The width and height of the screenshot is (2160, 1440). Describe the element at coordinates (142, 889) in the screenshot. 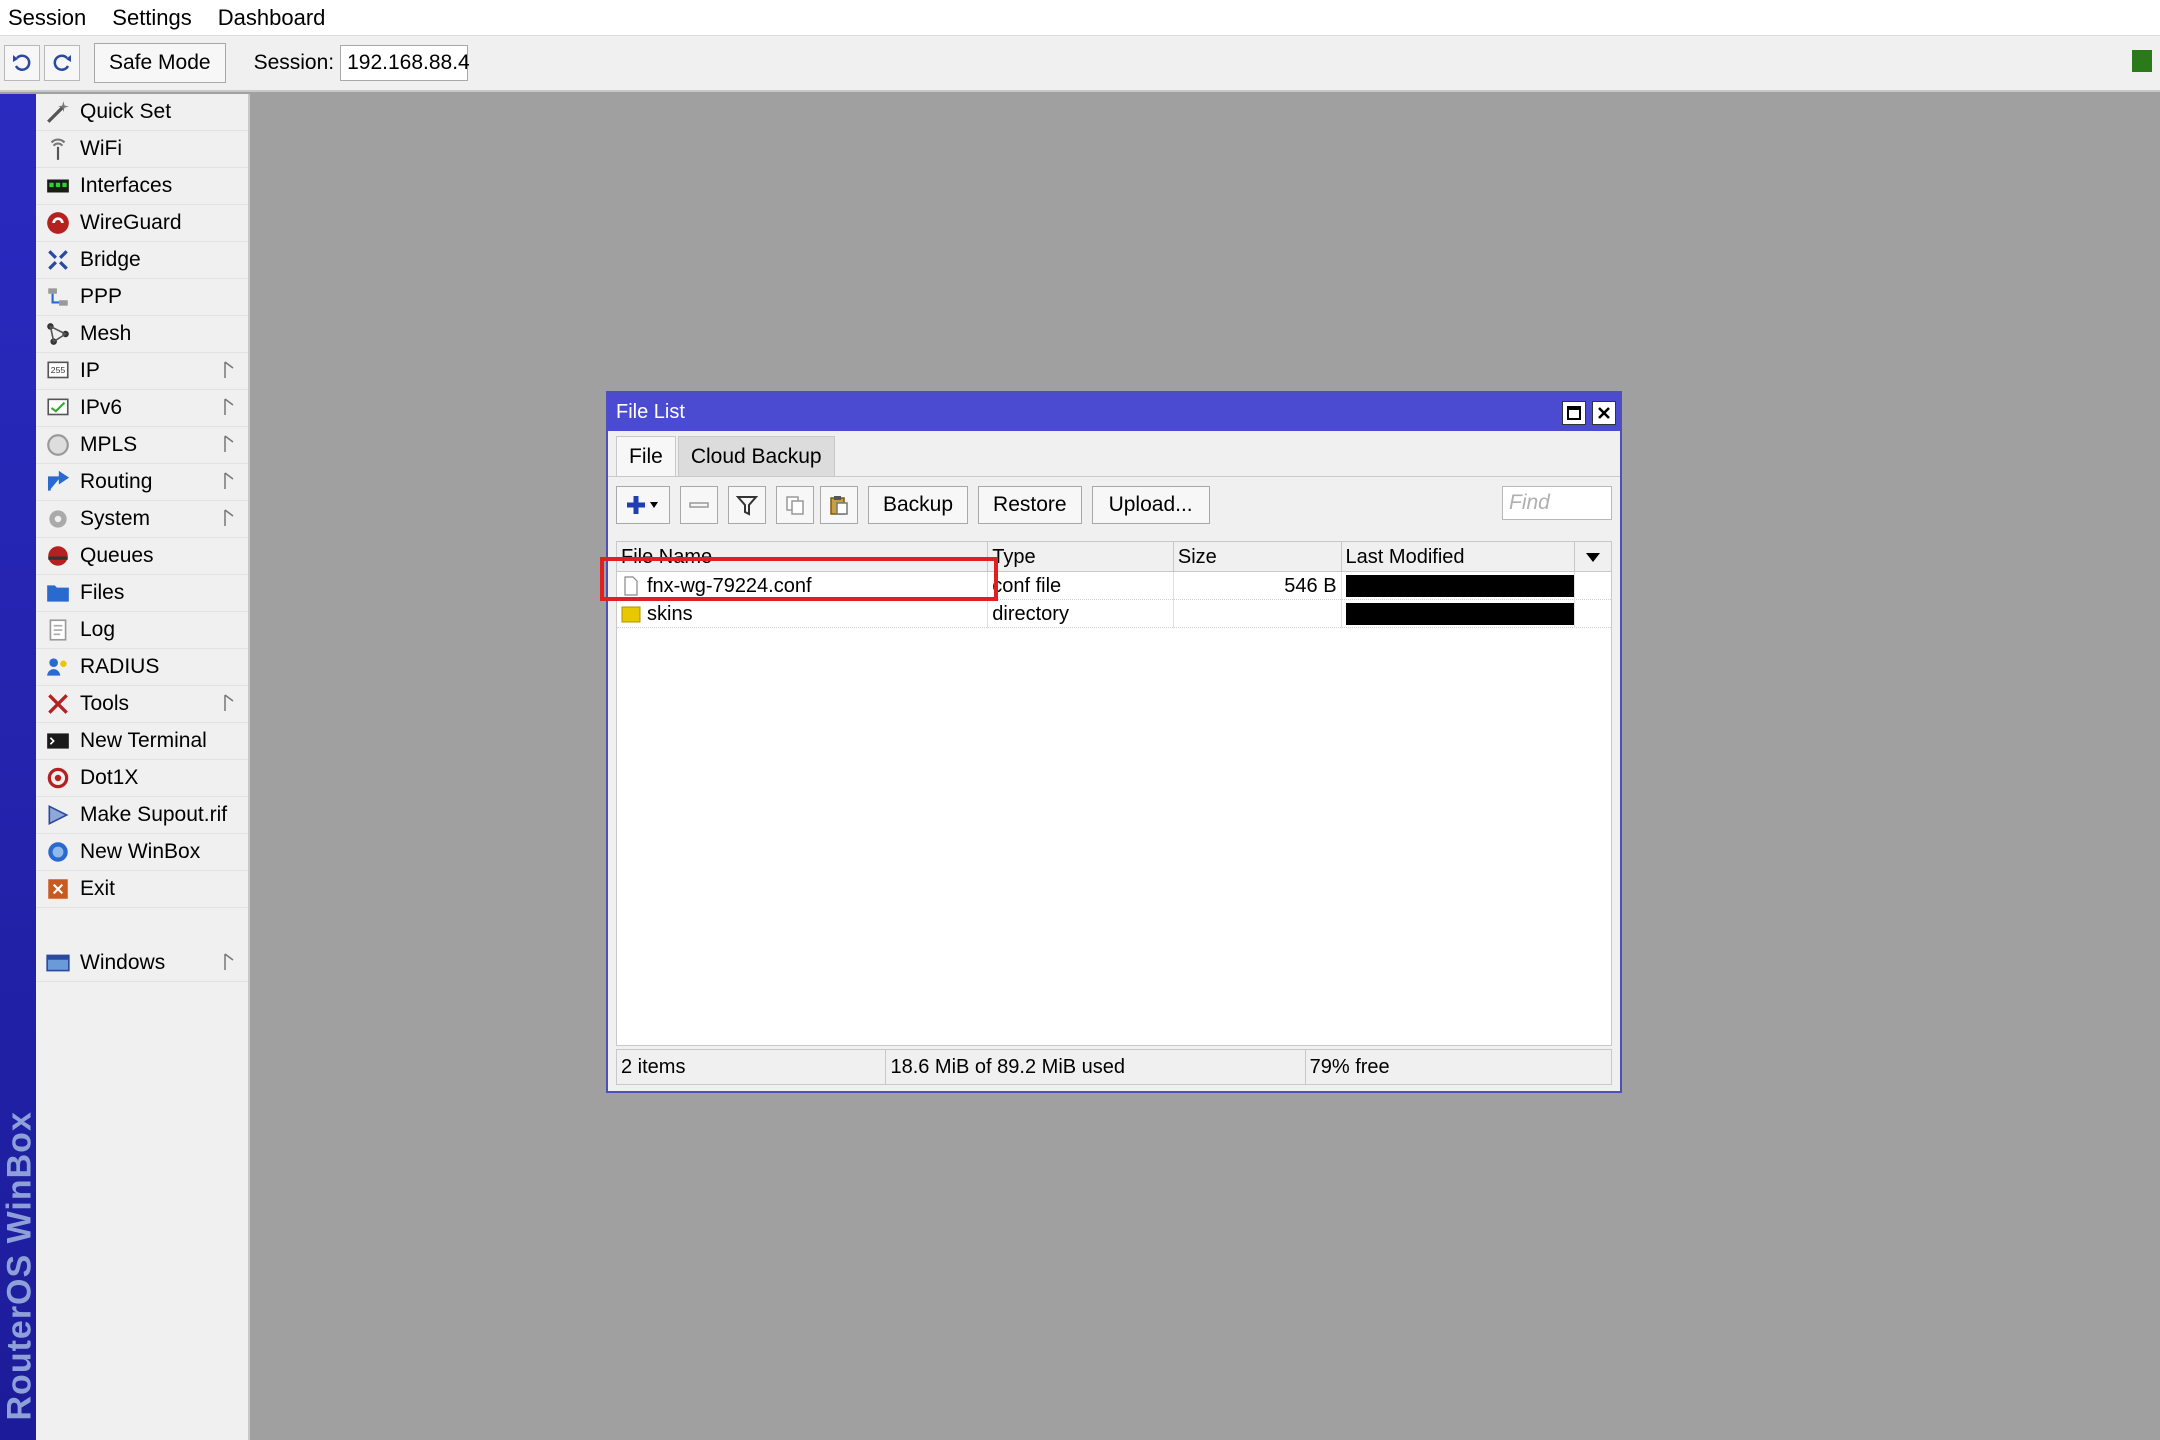

I see `sidebar-item-exit: Exit` at that location.